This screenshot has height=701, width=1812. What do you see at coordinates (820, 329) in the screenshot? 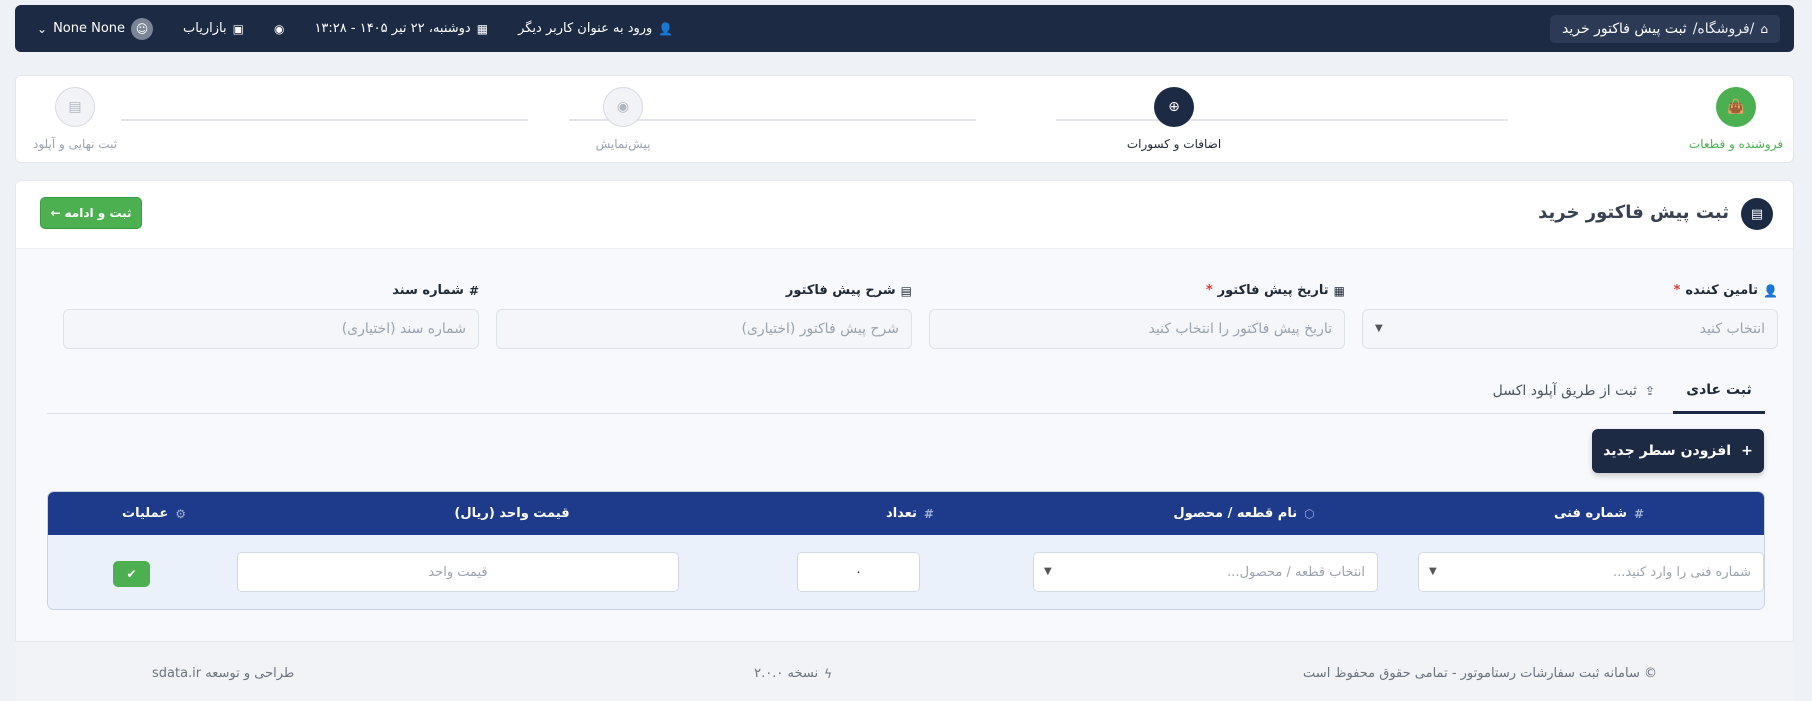
I see `description-placeholder: شرح پیش فاکتور (اختیاری)` at bounding box center [820, 329].